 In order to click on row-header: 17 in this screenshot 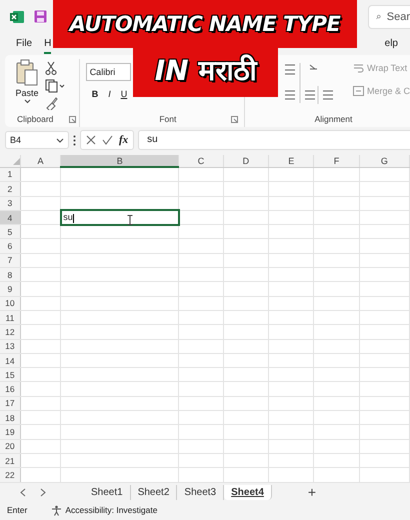, I will do `click(10, 403)`.